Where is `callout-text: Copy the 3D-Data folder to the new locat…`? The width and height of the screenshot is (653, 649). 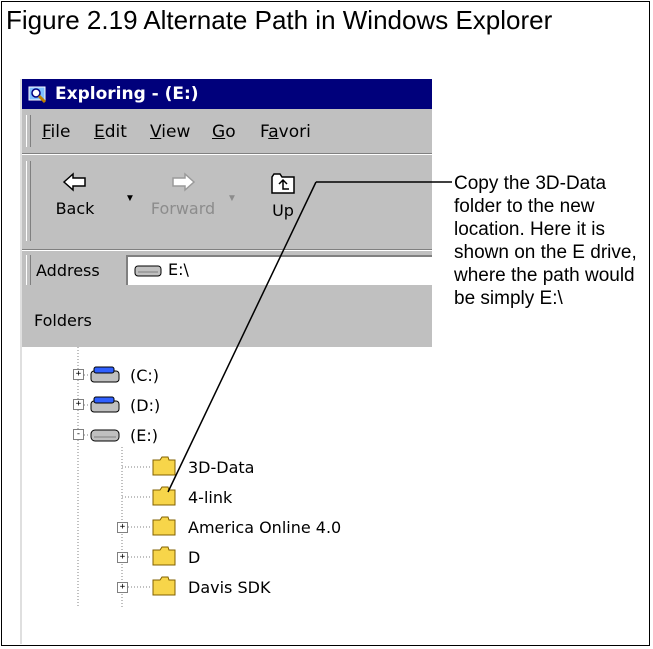 callout-text: Copy the 3D-Data folder to the new locat… is located at coordinates (545, 241).